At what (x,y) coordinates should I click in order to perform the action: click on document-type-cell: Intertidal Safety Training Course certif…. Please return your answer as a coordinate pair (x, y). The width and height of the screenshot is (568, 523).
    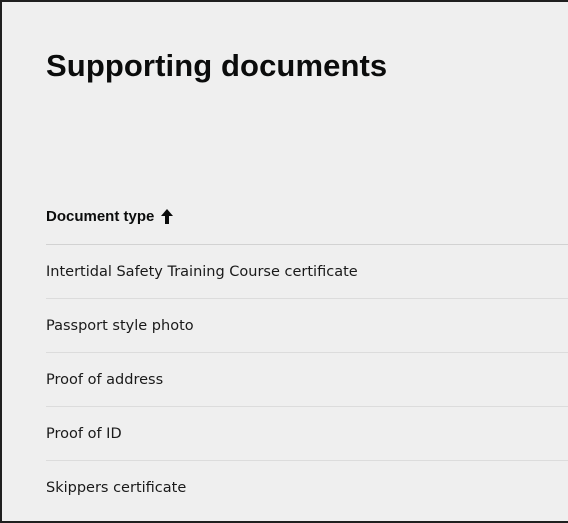
    Looking at the image, I should click on (202, 271).